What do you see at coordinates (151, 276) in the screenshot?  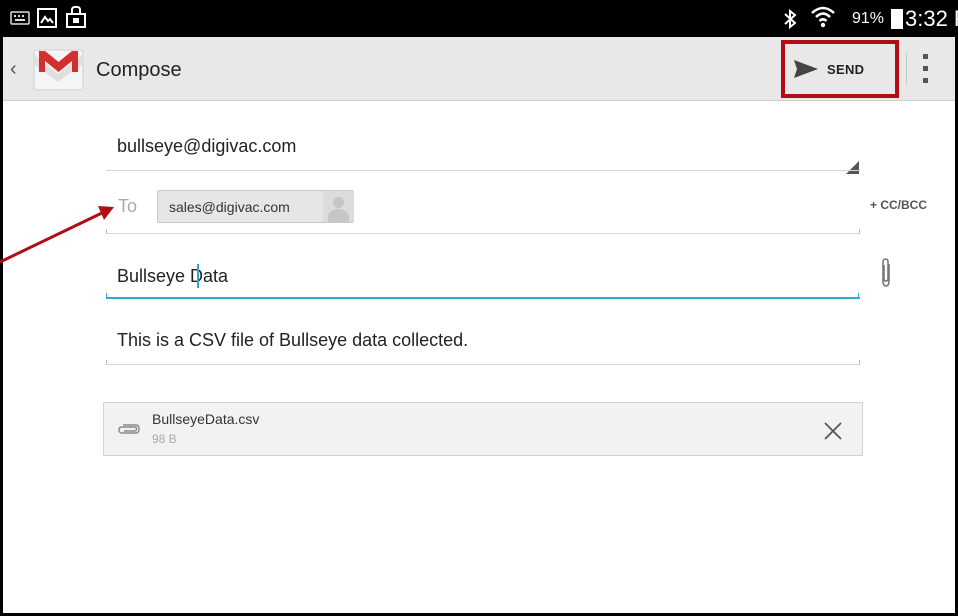 I see `subject-text-before-cursor: Bullseye` at bounding box center [151, 276].